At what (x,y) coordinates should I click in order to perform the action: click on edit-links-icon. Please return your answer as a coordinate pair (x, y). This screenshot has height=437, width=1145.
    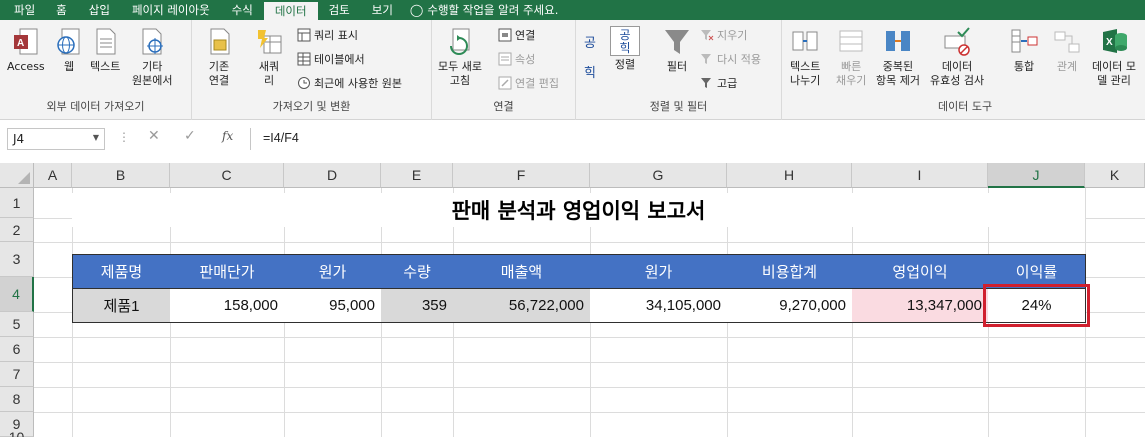
    Looking at the image, I should click on (505, 83).